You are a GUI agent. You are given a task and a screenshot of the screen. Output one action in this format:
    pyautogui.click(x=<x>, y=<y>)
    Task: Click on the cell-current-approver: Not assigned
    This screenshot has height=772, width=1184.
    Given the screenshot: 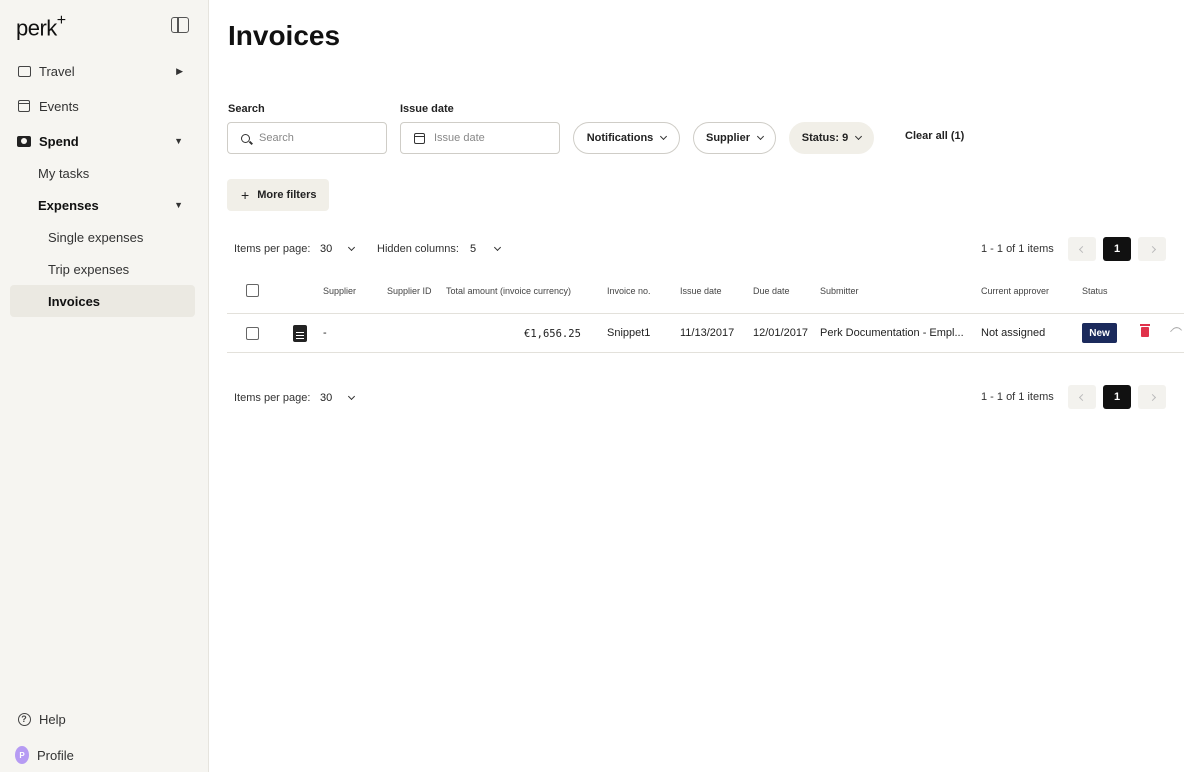 What is the action you would take?
    pyautogui.click(x=1013, y=333)
    